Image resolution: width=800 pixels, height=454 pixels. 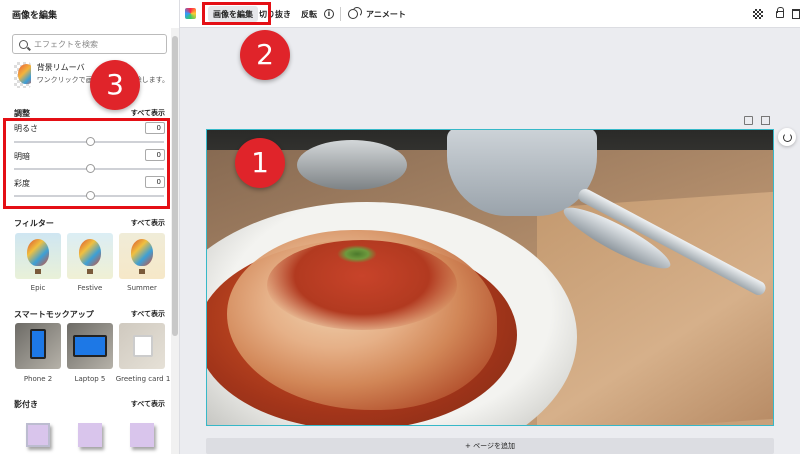 I want to click on filters-title: フィルター, so click(x=34, y=223).